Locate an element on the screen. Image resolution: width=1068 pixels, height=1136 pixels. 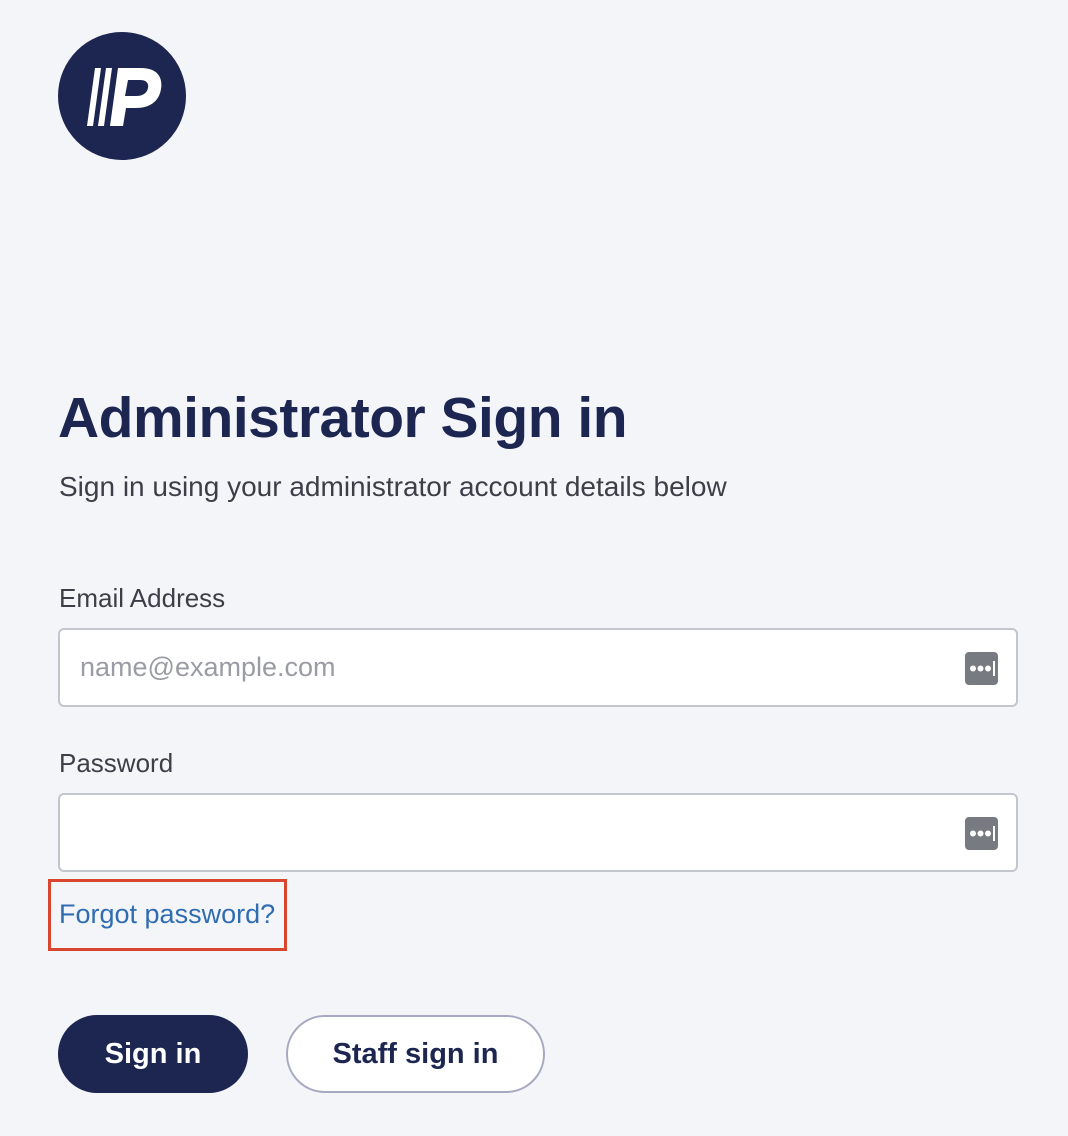
email-field-container is located at coordinates (538, 667).